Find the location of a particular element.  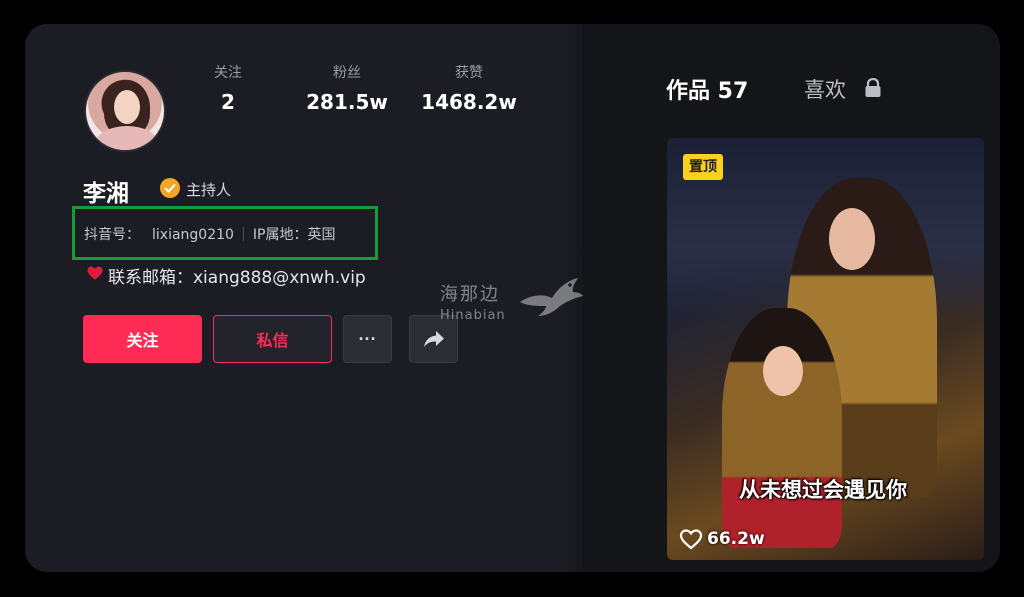

video-figure-girl-face is located at coordinates (783, 371).